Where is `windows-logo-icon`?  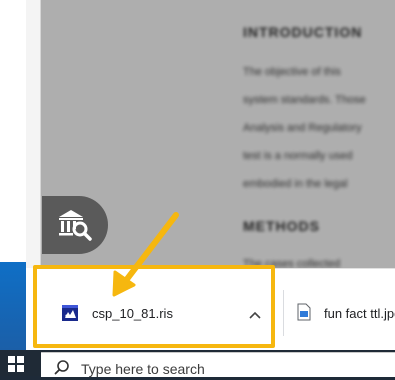 windows-logo-icon is located at coordinates (16, 364).